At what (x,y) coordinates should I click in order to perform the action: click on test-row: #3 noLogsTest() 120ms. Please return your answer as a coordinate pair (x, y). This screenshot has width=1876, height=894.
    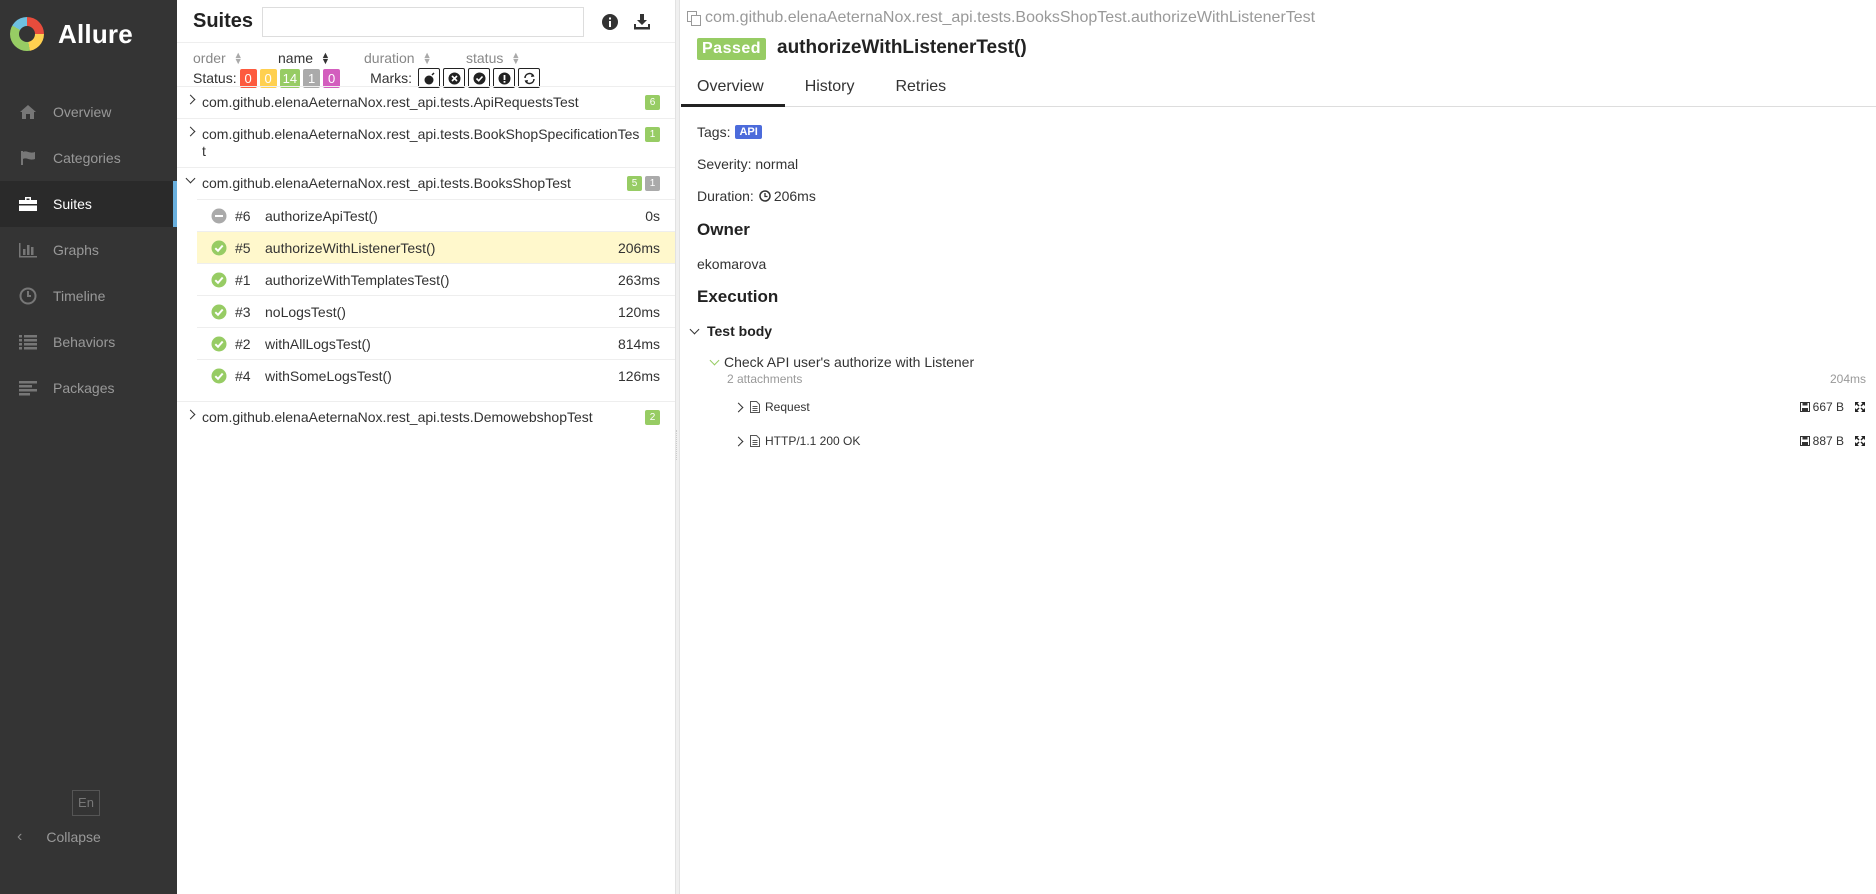
    Looking at the image, I should click on (436, 311).